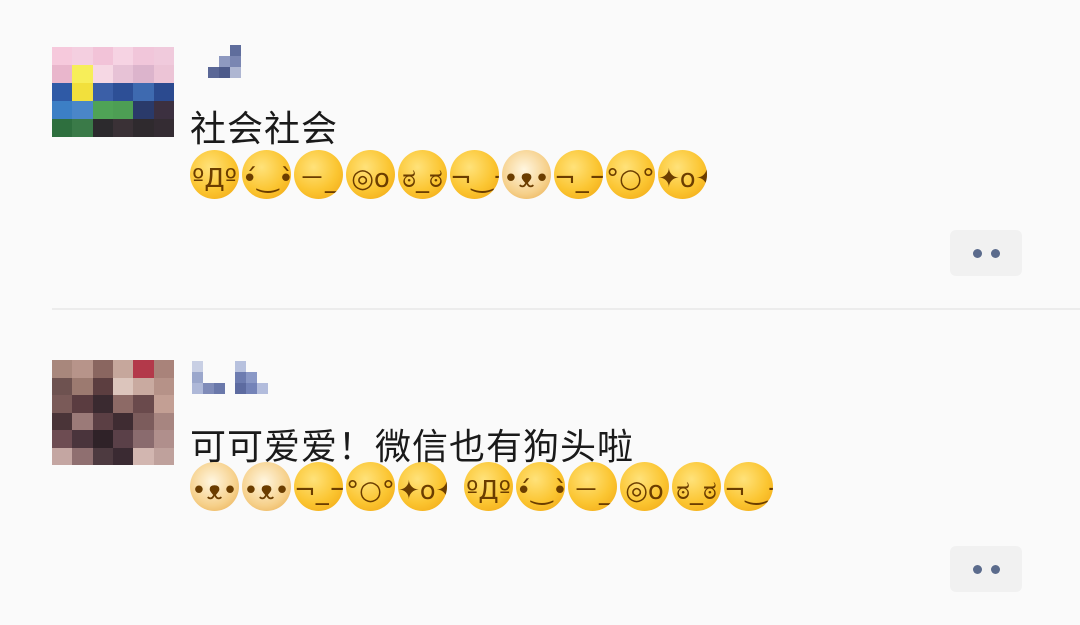 The image size is (1080, 625). I want to click on comment-text: 社会社会, so click(264, 129).